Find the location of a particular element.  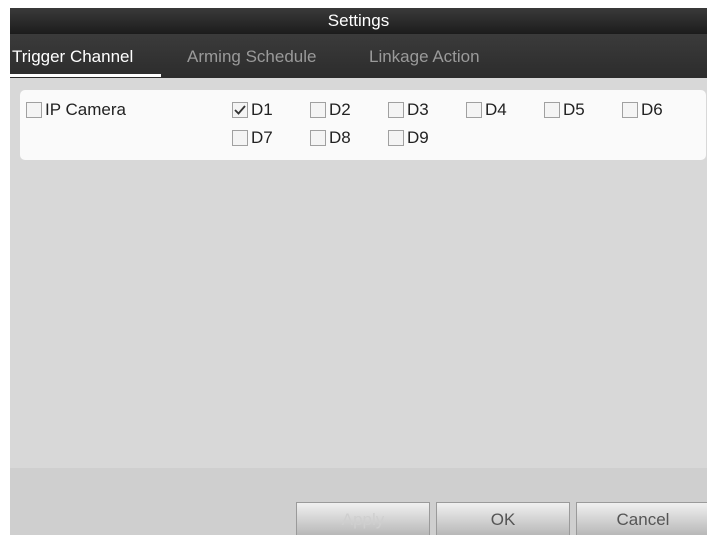

channel-checkbox-d9: D9 is located at coordinates (408, 138).